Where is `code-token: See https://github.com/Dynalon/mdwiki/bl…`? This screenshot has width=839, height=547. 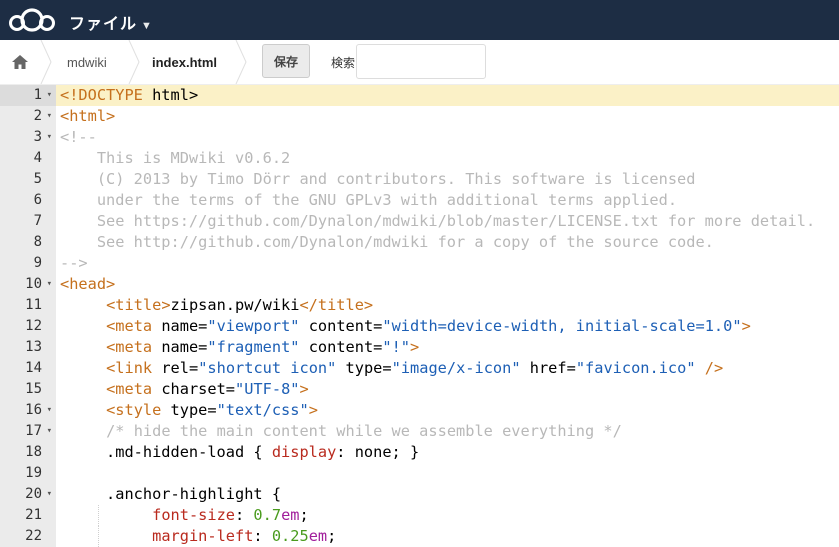
code-token: See https://github.com/Dynalon/mdwiki/bl… is located at coordinates (438, 221).